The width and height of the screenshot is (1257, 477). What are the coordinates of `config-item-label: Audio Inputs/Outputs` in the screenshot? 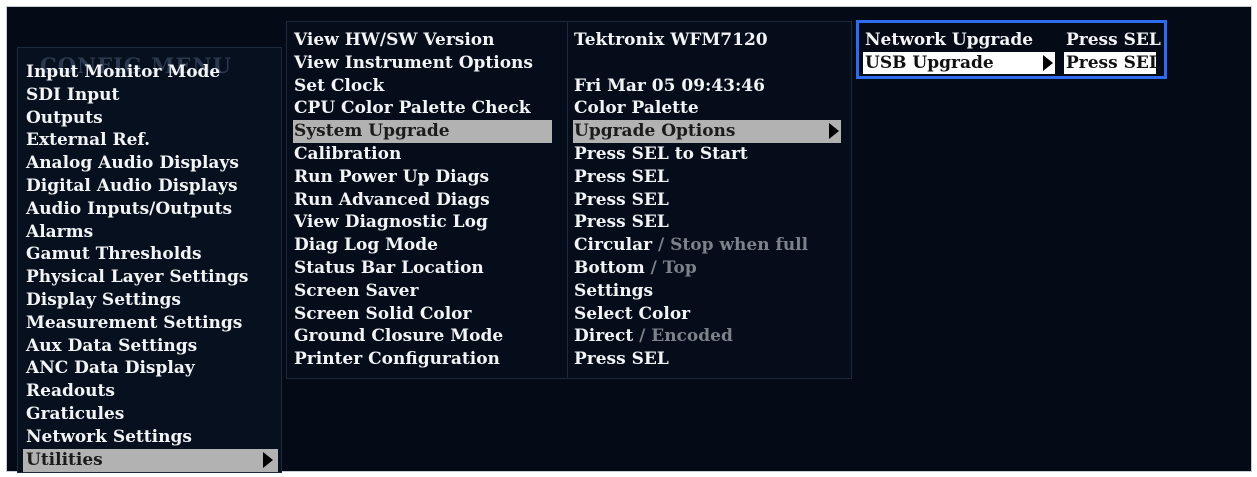 It's located at (129, 208).